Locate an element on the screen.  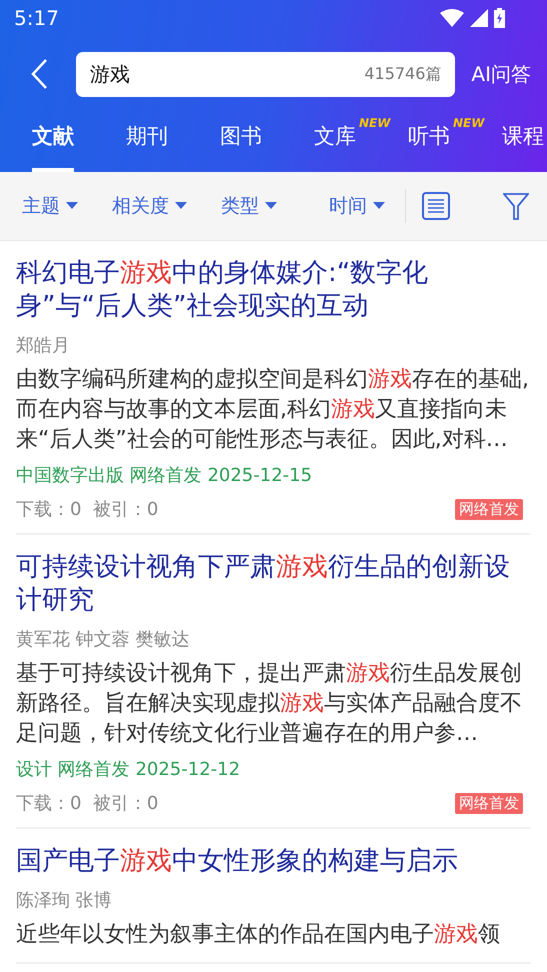
category-tab: 文库 is located at coordinates (335, 142).